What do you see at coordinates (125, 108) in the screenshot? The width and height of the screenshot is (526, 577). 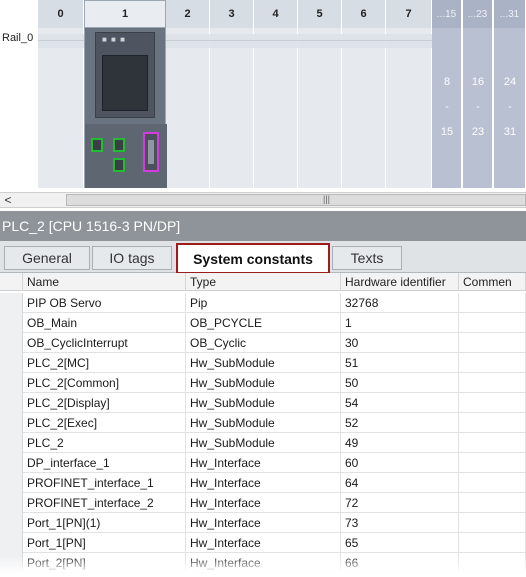 I see `cpu-module: ■ ■ ■` at bounding box center [125, 108].